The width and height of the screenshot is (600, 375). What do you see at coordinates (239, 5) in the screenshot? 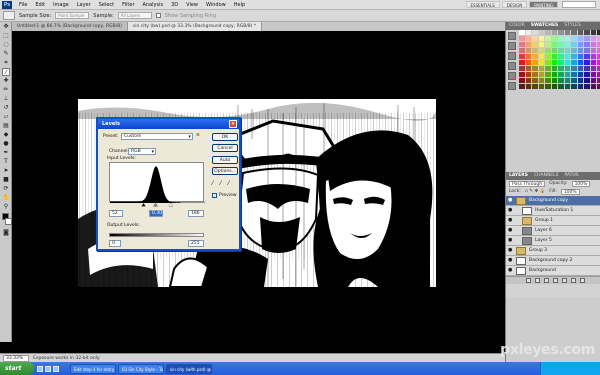
I see `menu-help: Help` at bounding box center [239, 5].